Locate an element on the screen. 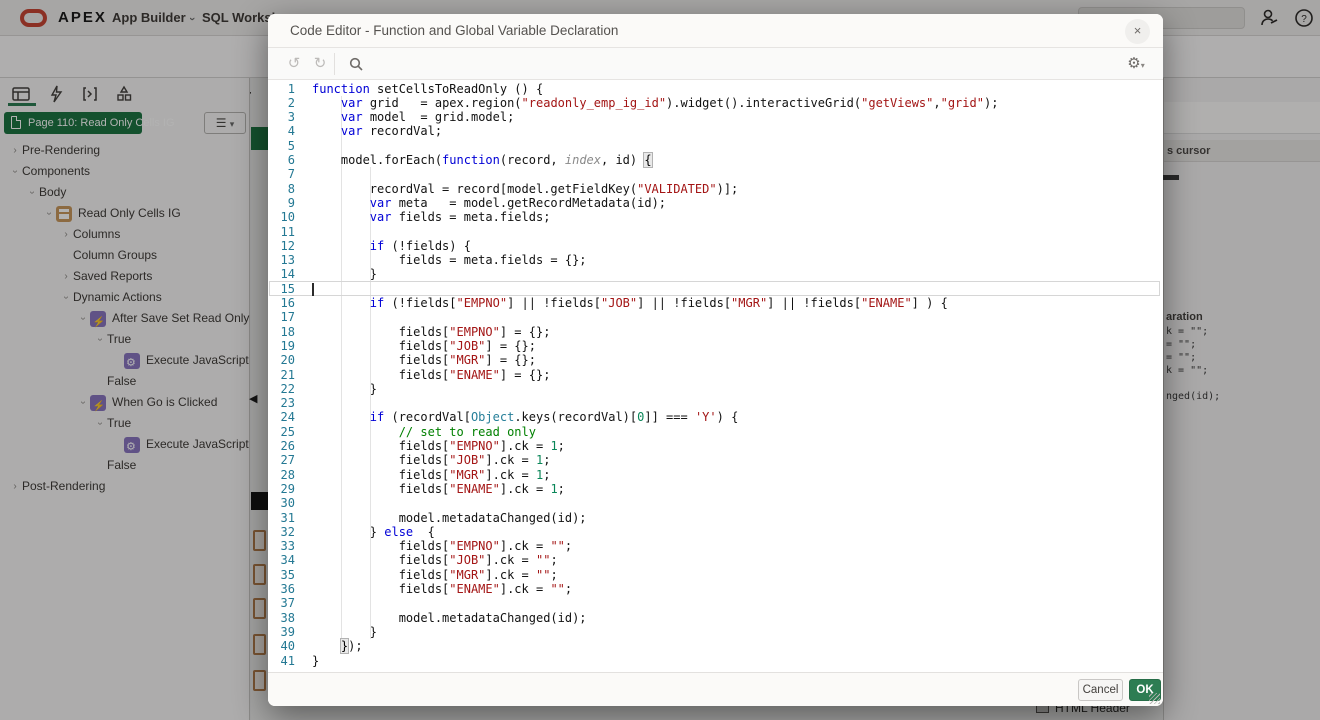 Image resolution: width=1320 pixels, height=720 pixels. line-number: 39 is located at coordinates (287, 631).